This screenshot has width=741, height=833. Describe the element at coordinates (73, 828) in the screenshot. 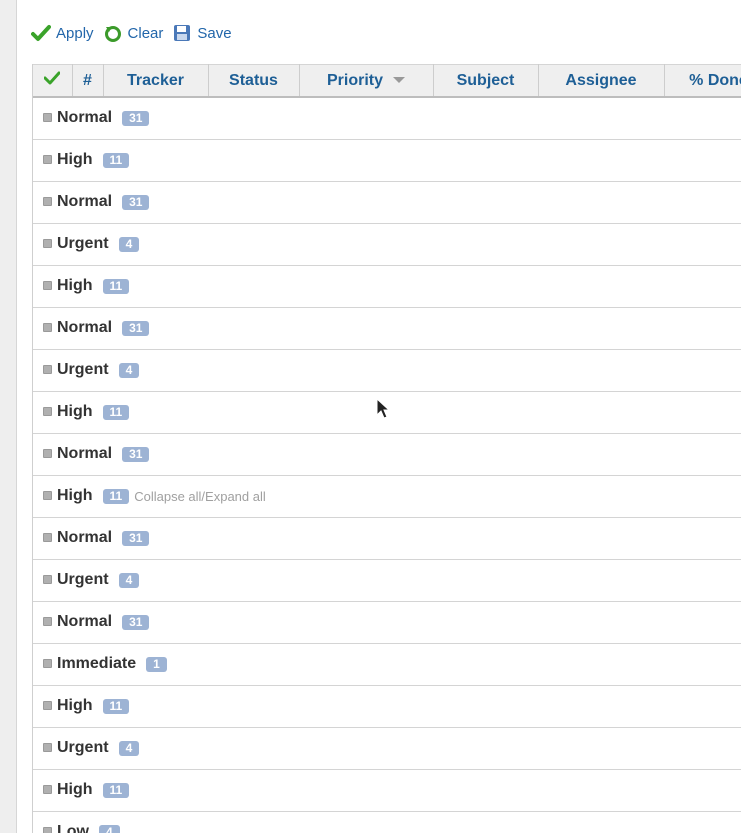

I see `group-name: Low` at that location.